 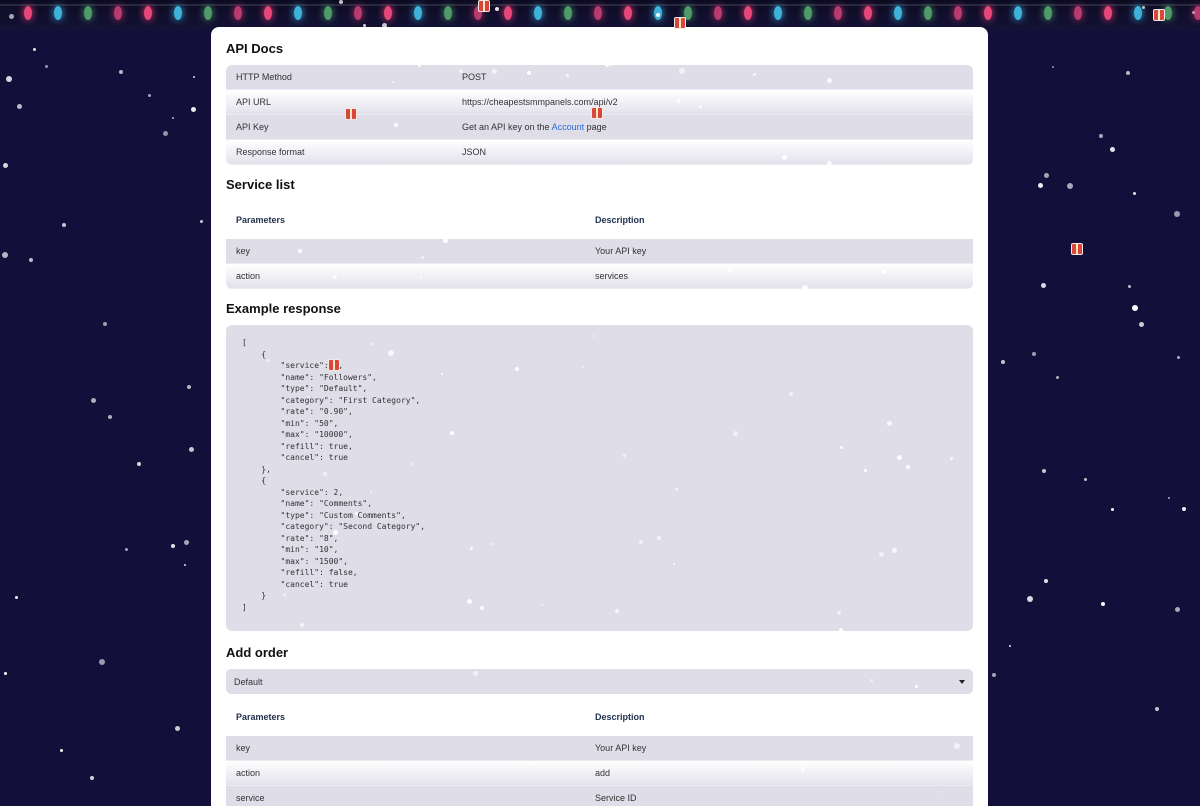 I want to click on row-label: HTTP Method, so click(x=264, y=77).